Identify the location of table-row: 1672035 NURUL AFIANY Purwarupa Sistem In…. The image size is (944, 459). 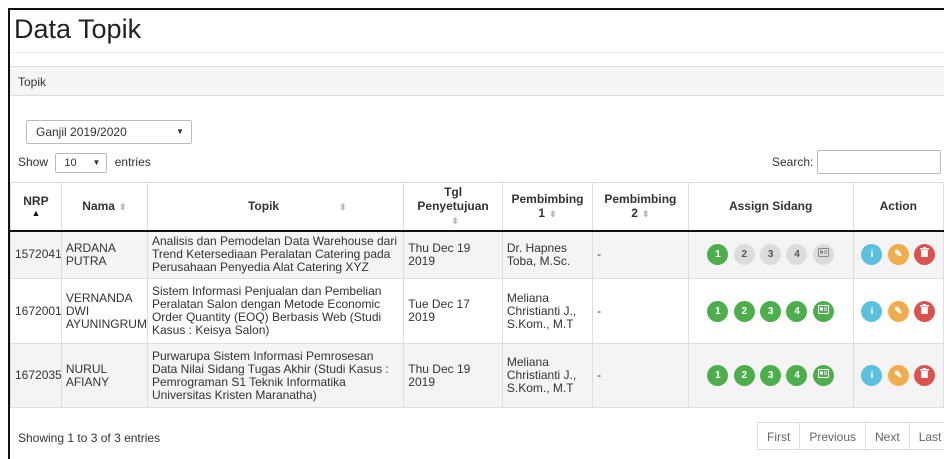
(477, 375).